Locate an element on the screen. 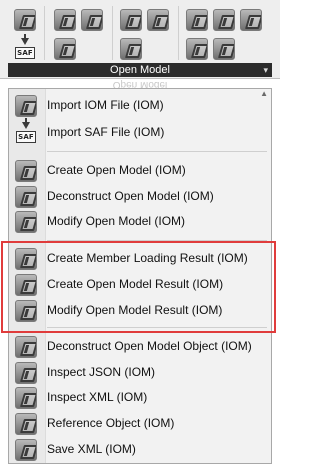 The image size is (320, 466). menu-item-inspect-xml: Inspect XML (IOM) is located at coordinates (140, 398).